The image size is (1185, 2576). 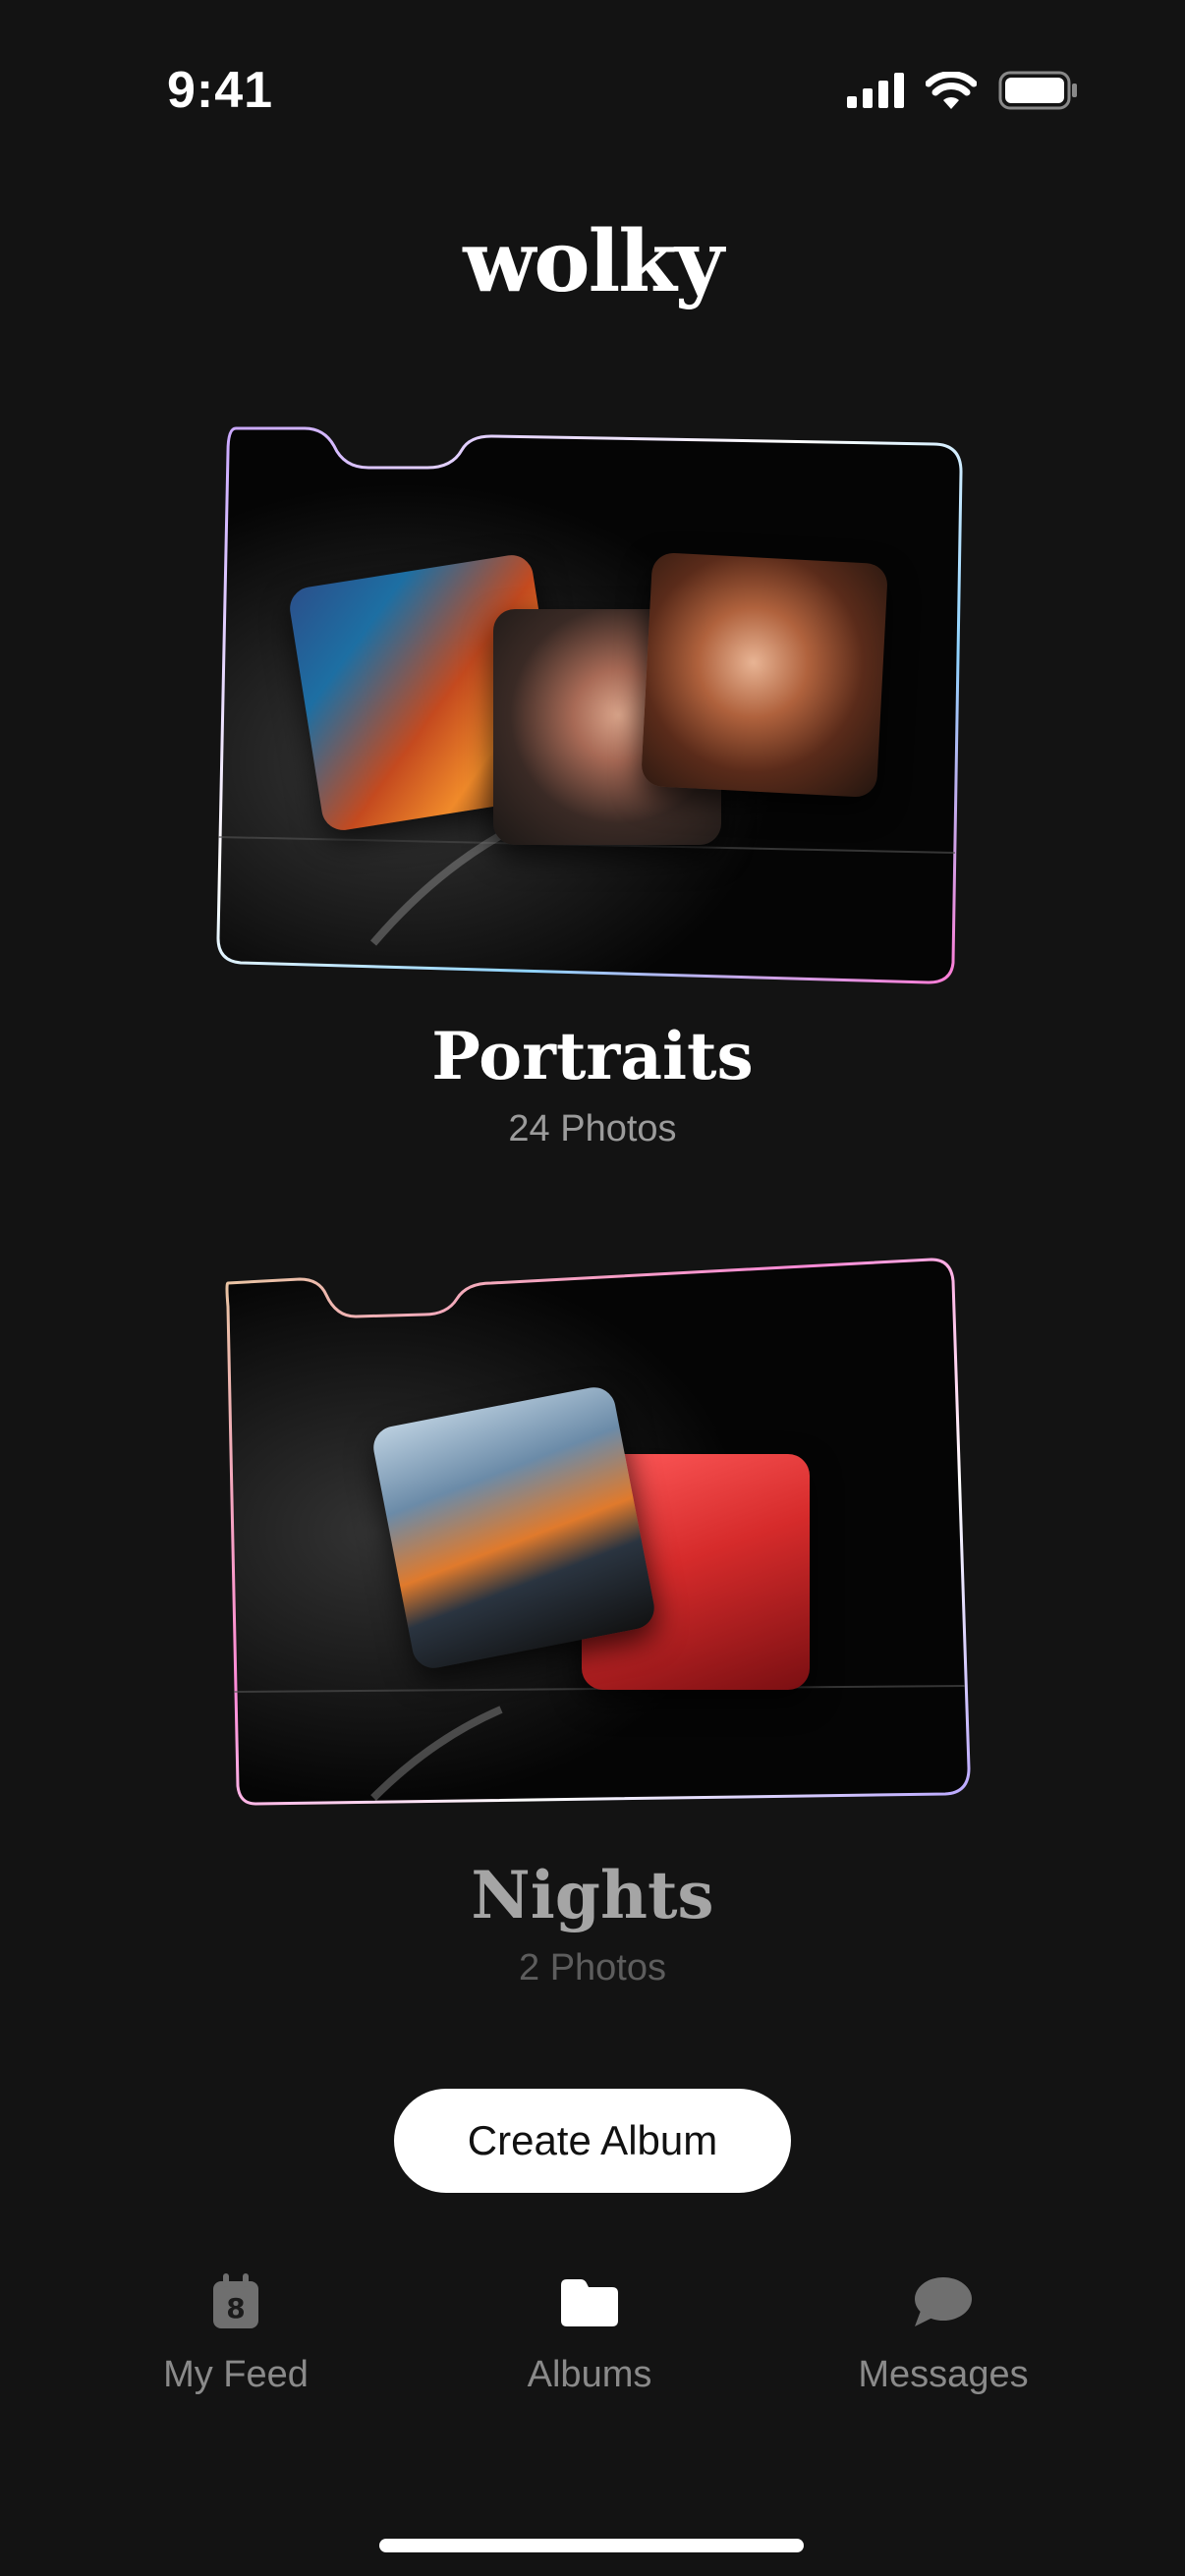 I want to click on tab-messages: Messages, so click(x=944, y=2332).